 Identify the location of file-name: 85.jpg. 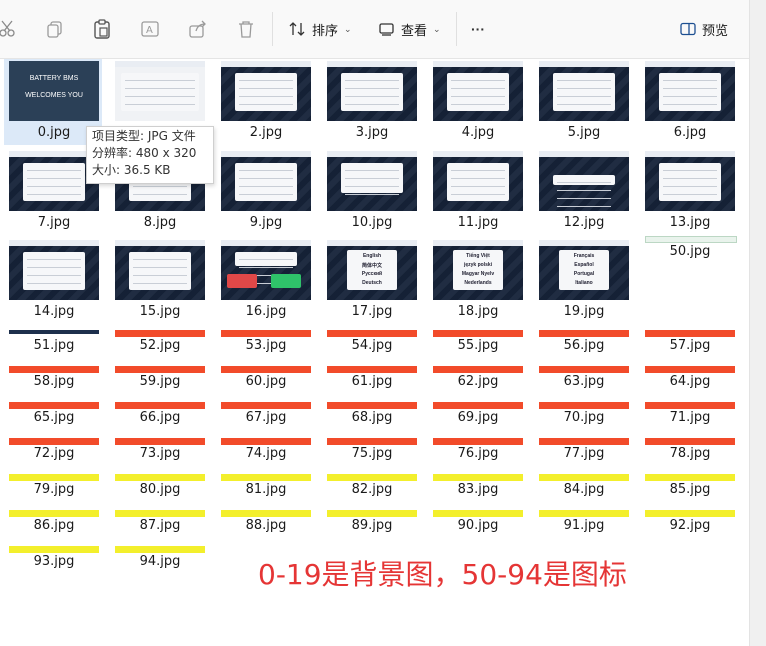
(690, 489).